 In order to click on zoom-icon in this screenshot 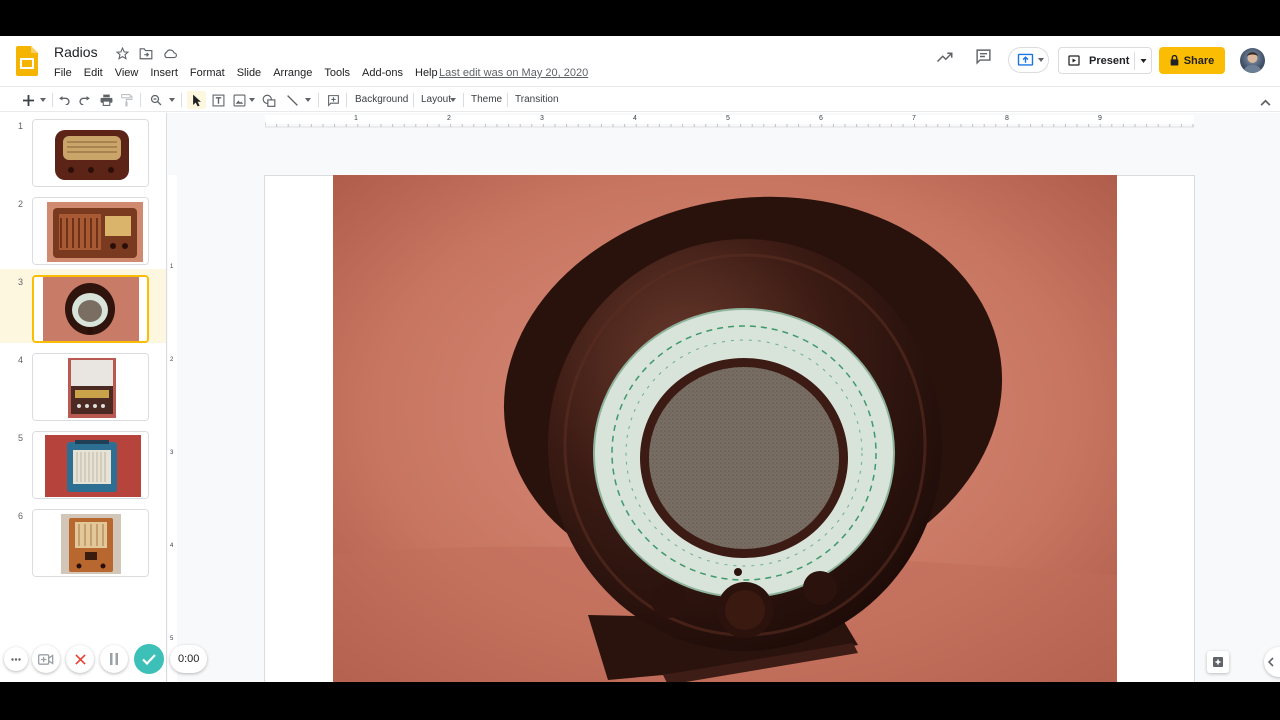, I will do `click(156, 100)`.